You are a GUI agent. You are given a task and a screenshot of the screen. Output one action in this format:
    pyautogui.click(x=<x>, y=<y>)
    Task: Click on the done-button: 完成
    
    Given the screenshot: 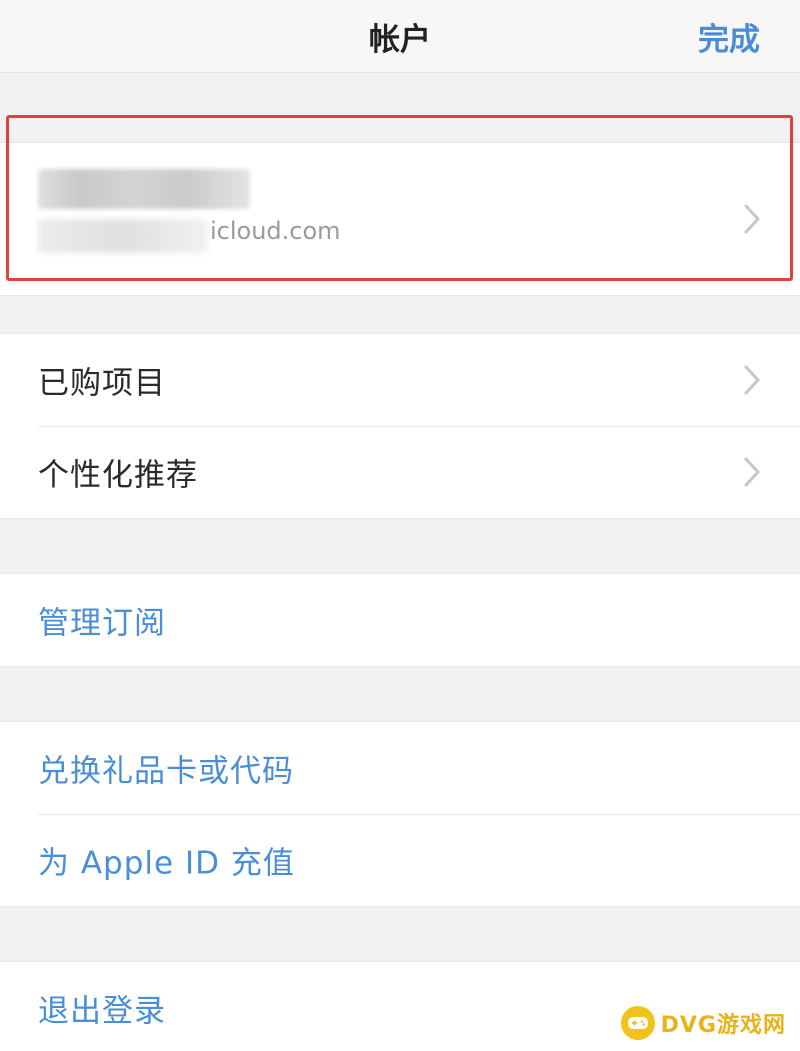 What is the action you would take?
    pyautogui.click(x=729, y=36)
    